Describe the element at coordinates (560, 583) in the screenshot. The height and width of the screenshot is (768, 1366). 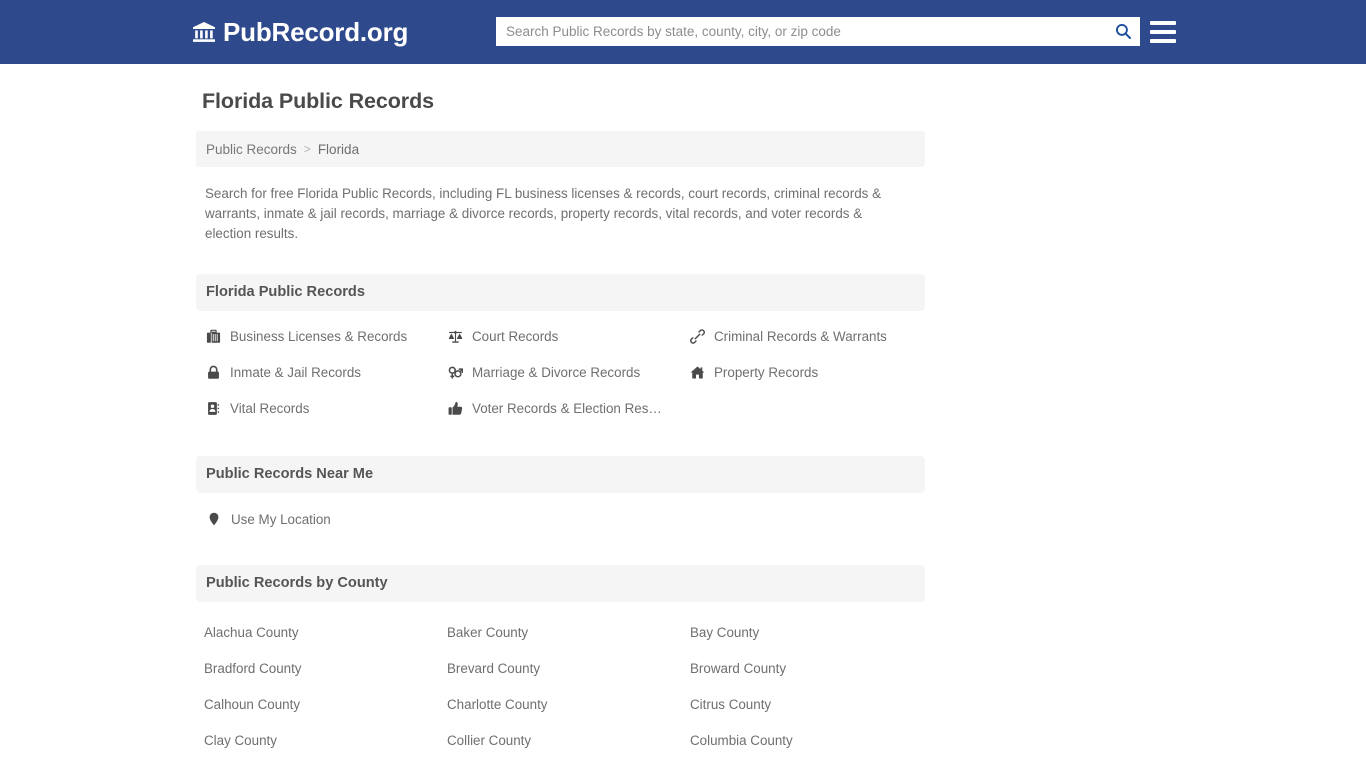
I see `section-header-public-records-by-county: Public Records by County` at that location.